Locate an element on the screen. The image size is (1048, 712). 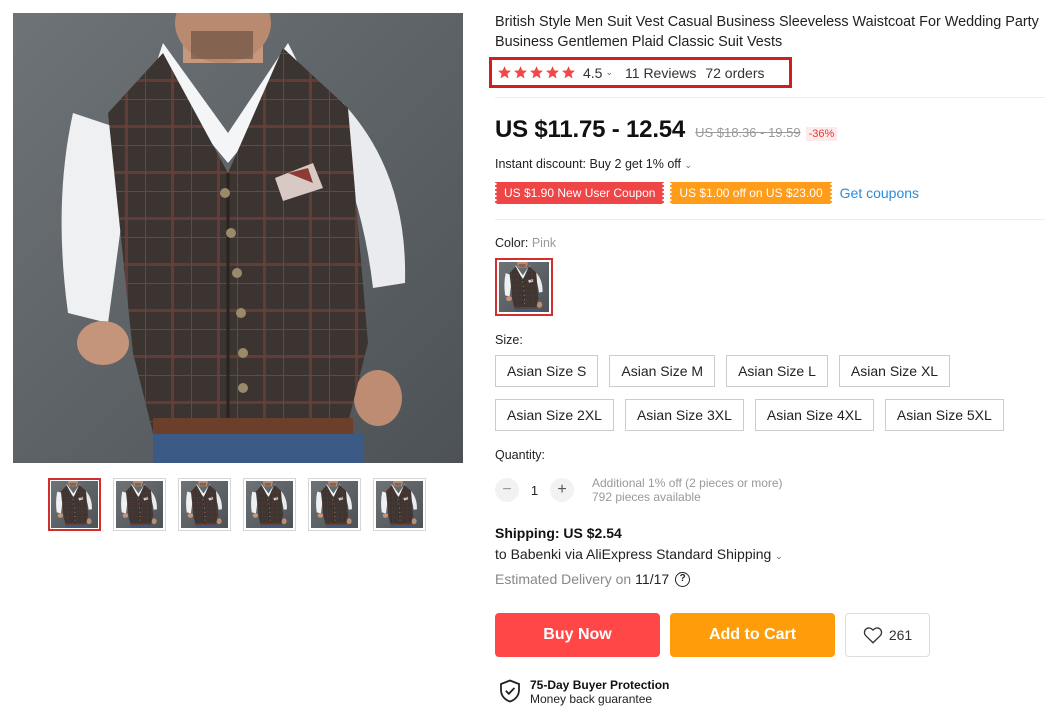
size-option-5xl: Asian Size 5XL is located at coordinates (944, 415).